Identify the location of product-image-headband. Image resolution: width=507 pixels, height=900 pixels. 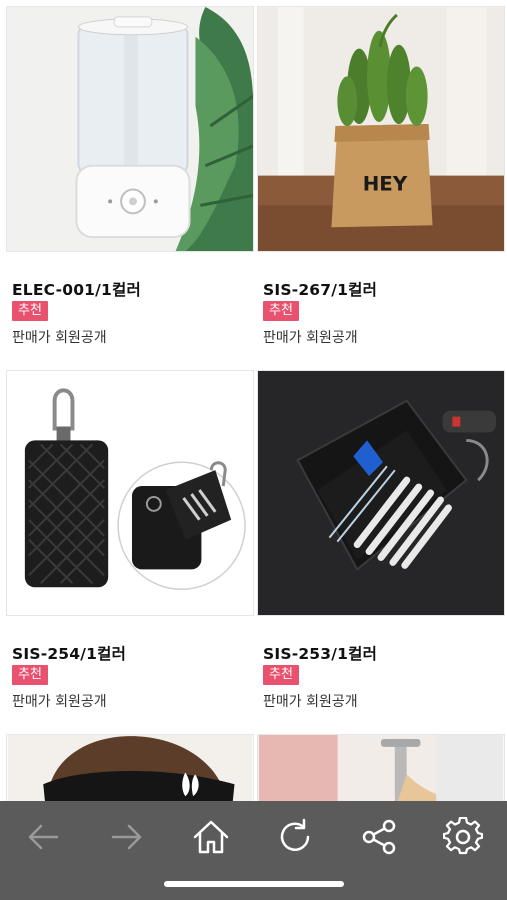
(130, 769).